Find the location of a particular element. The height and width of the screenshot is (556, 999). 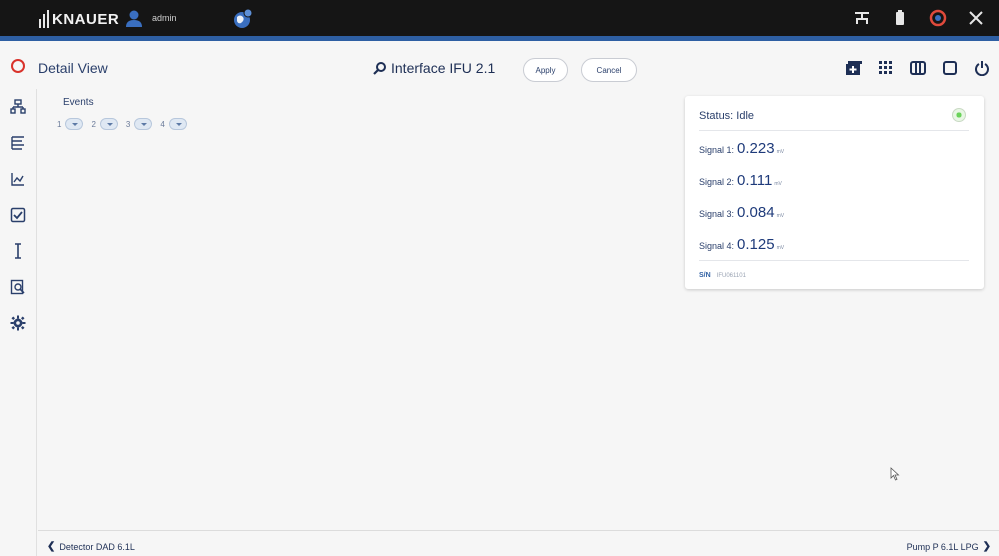

network-icon is located at coordinates (862, 18).